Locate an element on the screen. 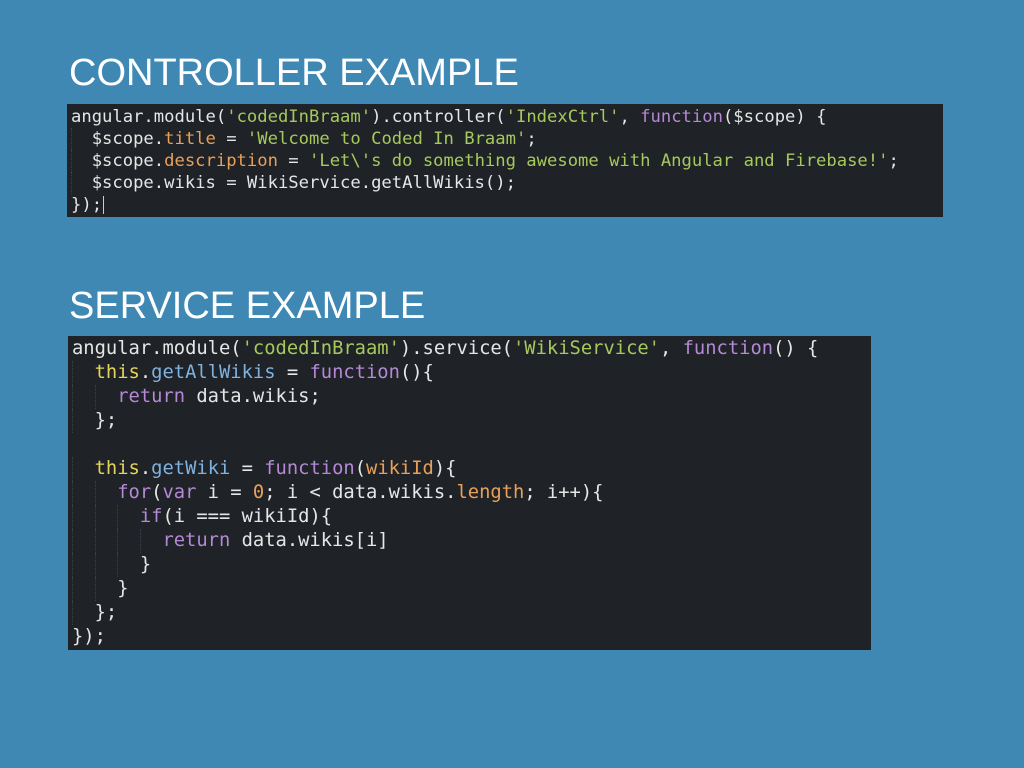 The width and height of the screenshot is (1024, 768). code-token: getAllWikis is located at coordinates (213, 372).